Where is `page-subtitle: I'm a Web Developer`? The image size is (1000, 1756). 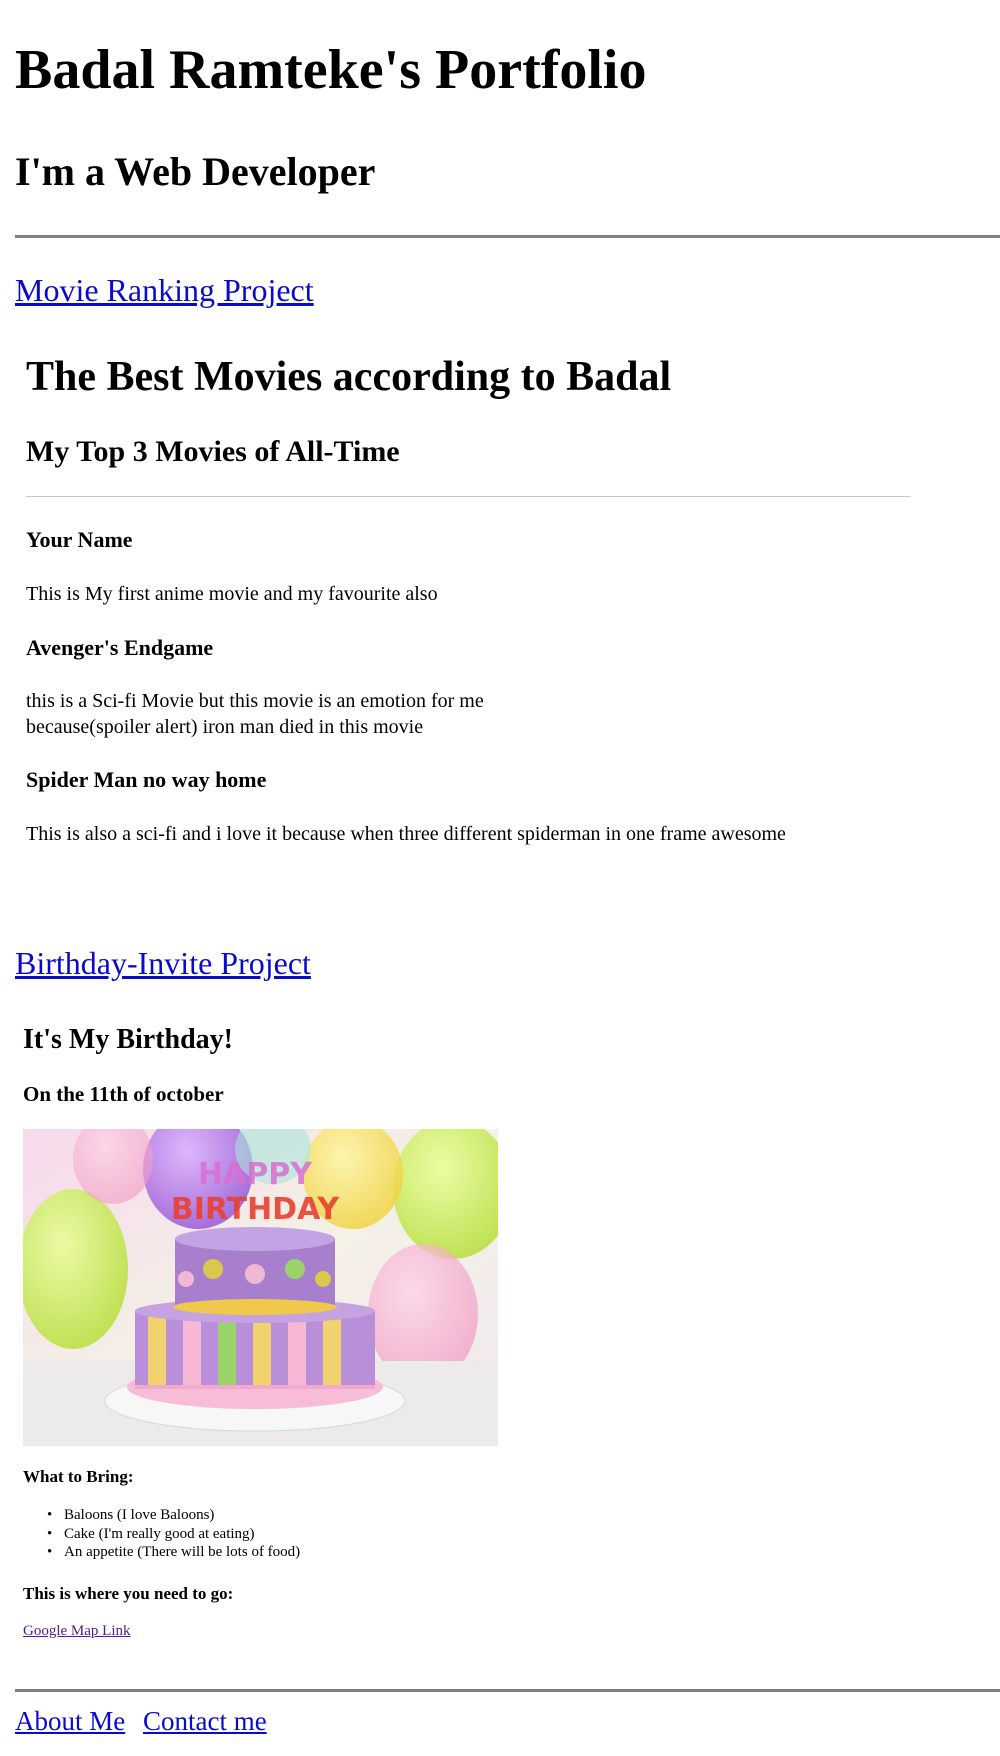
page-subtitle: I'm a Web Developer is located at coordinates (195, 171).